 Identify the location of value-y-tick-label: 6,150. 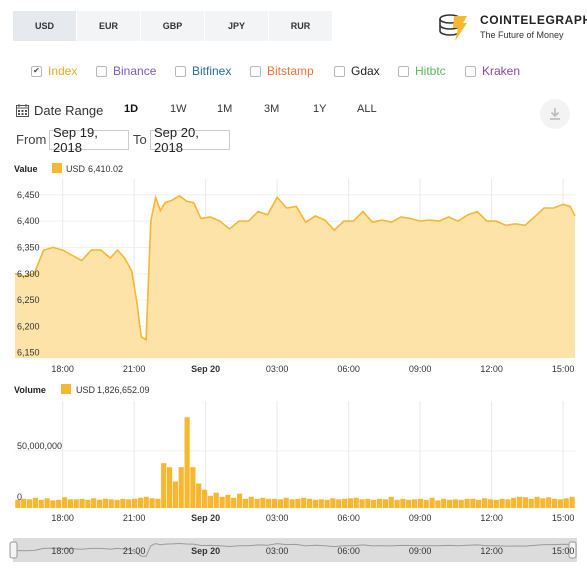
(28, 353).